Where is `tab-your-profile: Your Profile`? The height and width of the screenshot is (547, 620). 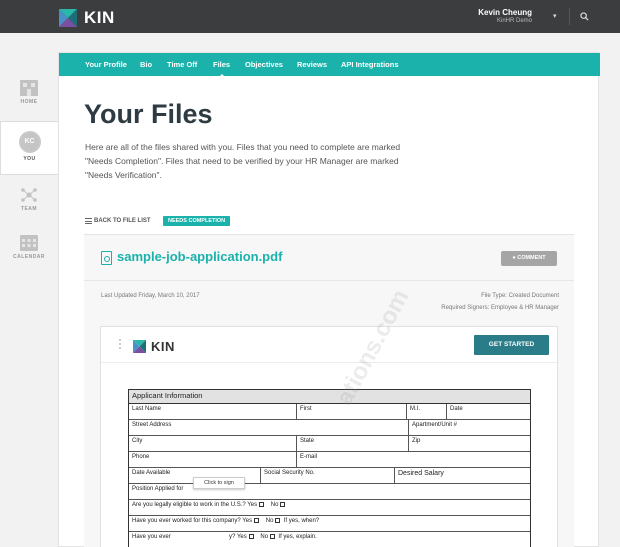 tab-your-profile: Your Profile is located at coordinates (106, 64).